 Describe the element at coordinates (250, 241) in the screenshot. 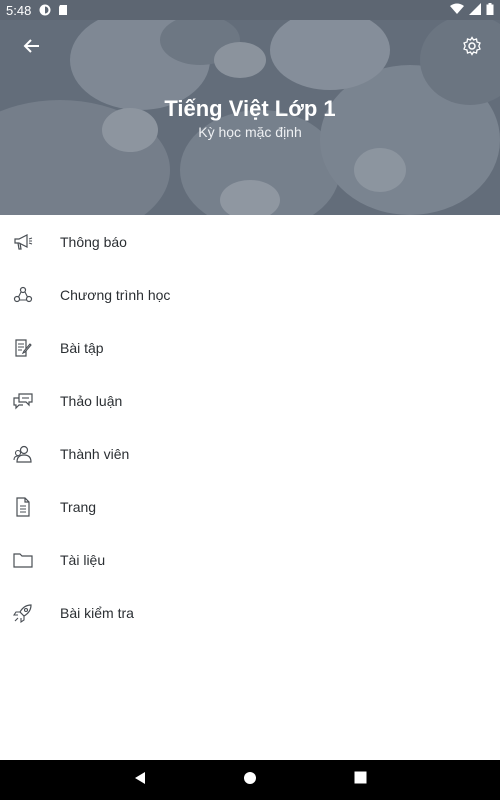

I see `menu-item-announcements: Thông báo` at that location.